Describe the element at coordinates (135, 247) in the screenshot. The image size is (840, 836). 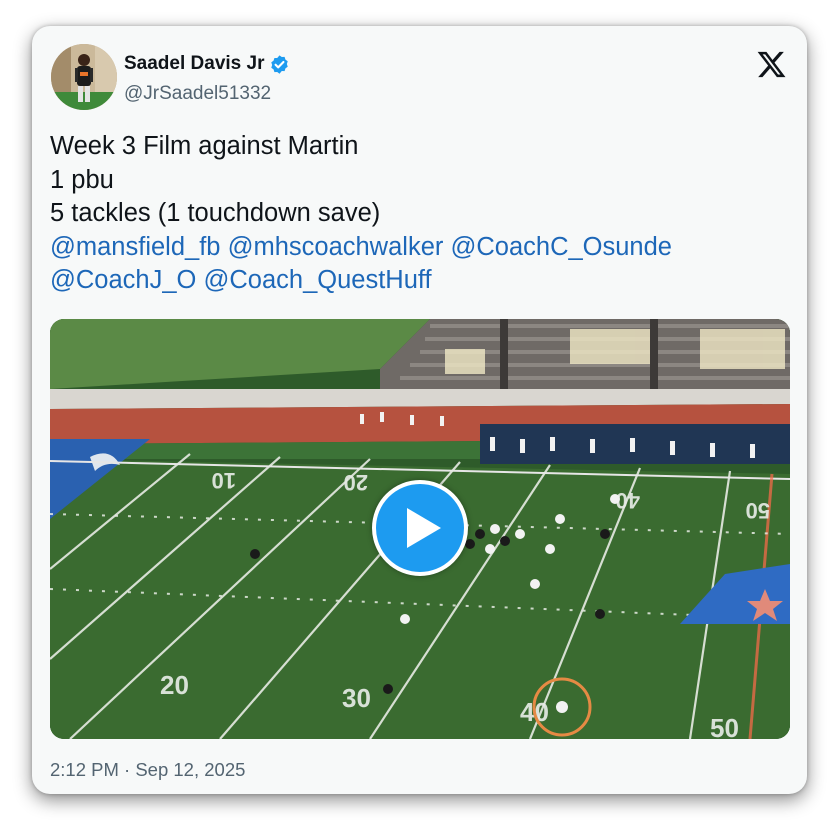
I see `mention-link: @mansfield_fb` at that location.